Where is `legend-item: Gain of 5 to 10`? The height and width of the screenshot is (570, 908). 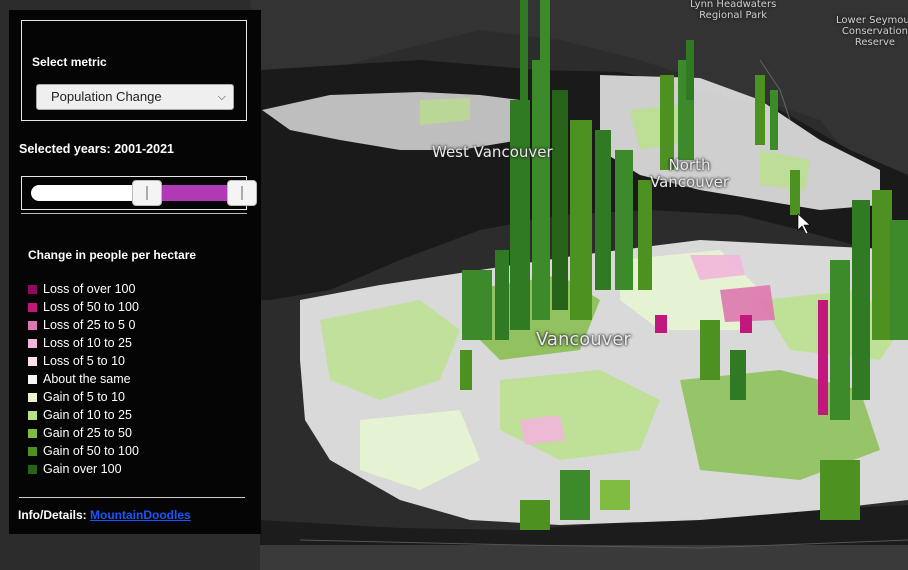
legend-item: Gain of 5 to 10 is located at coordinates (83, 397).